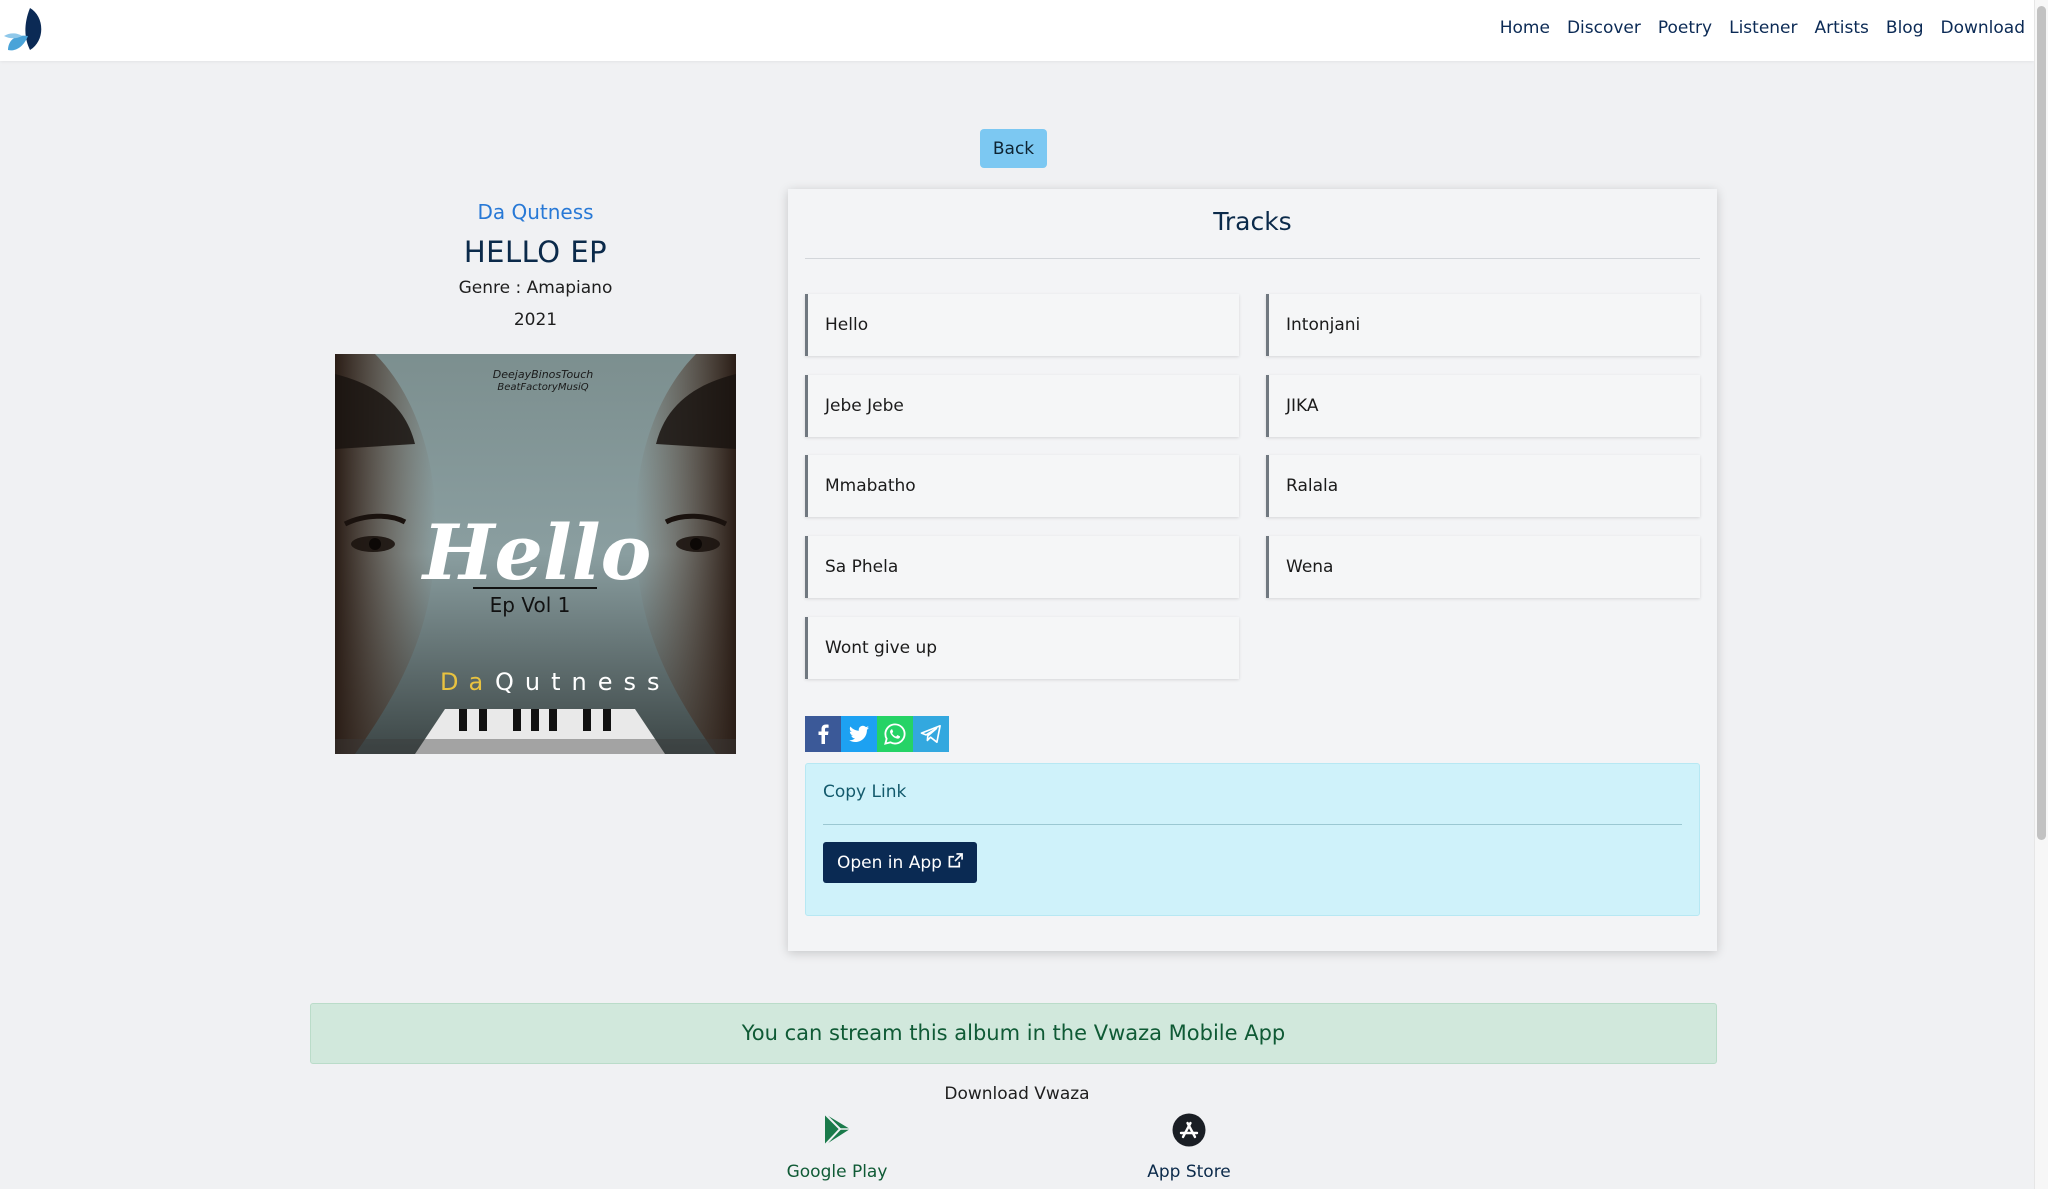 The width and height of the screenshot is (2048, 1189). I want to click on copy-link: Copy Link, so click(864, 792).